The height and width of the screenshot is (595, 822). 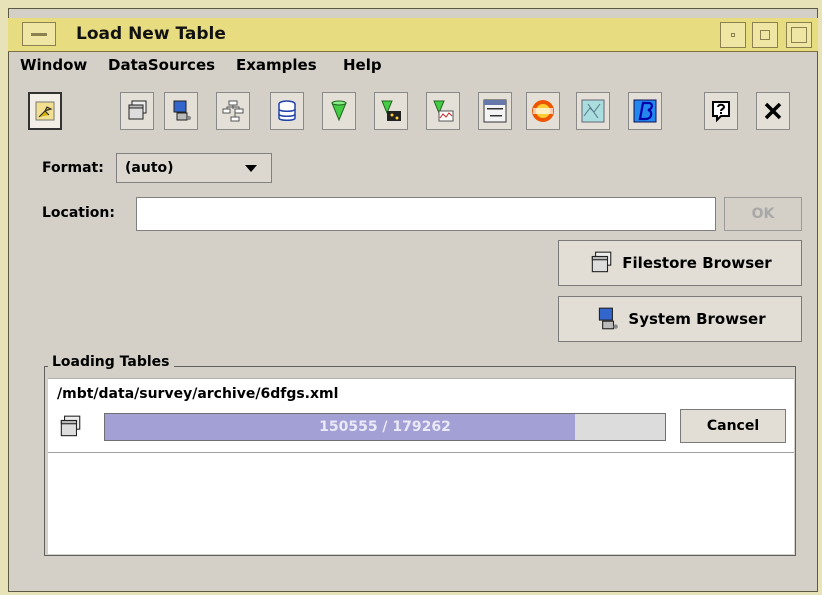 What do you see at coordinates (276, 65) in the screenshot?
I see `menu-examples: Examples` at bounding box center [276, 65].